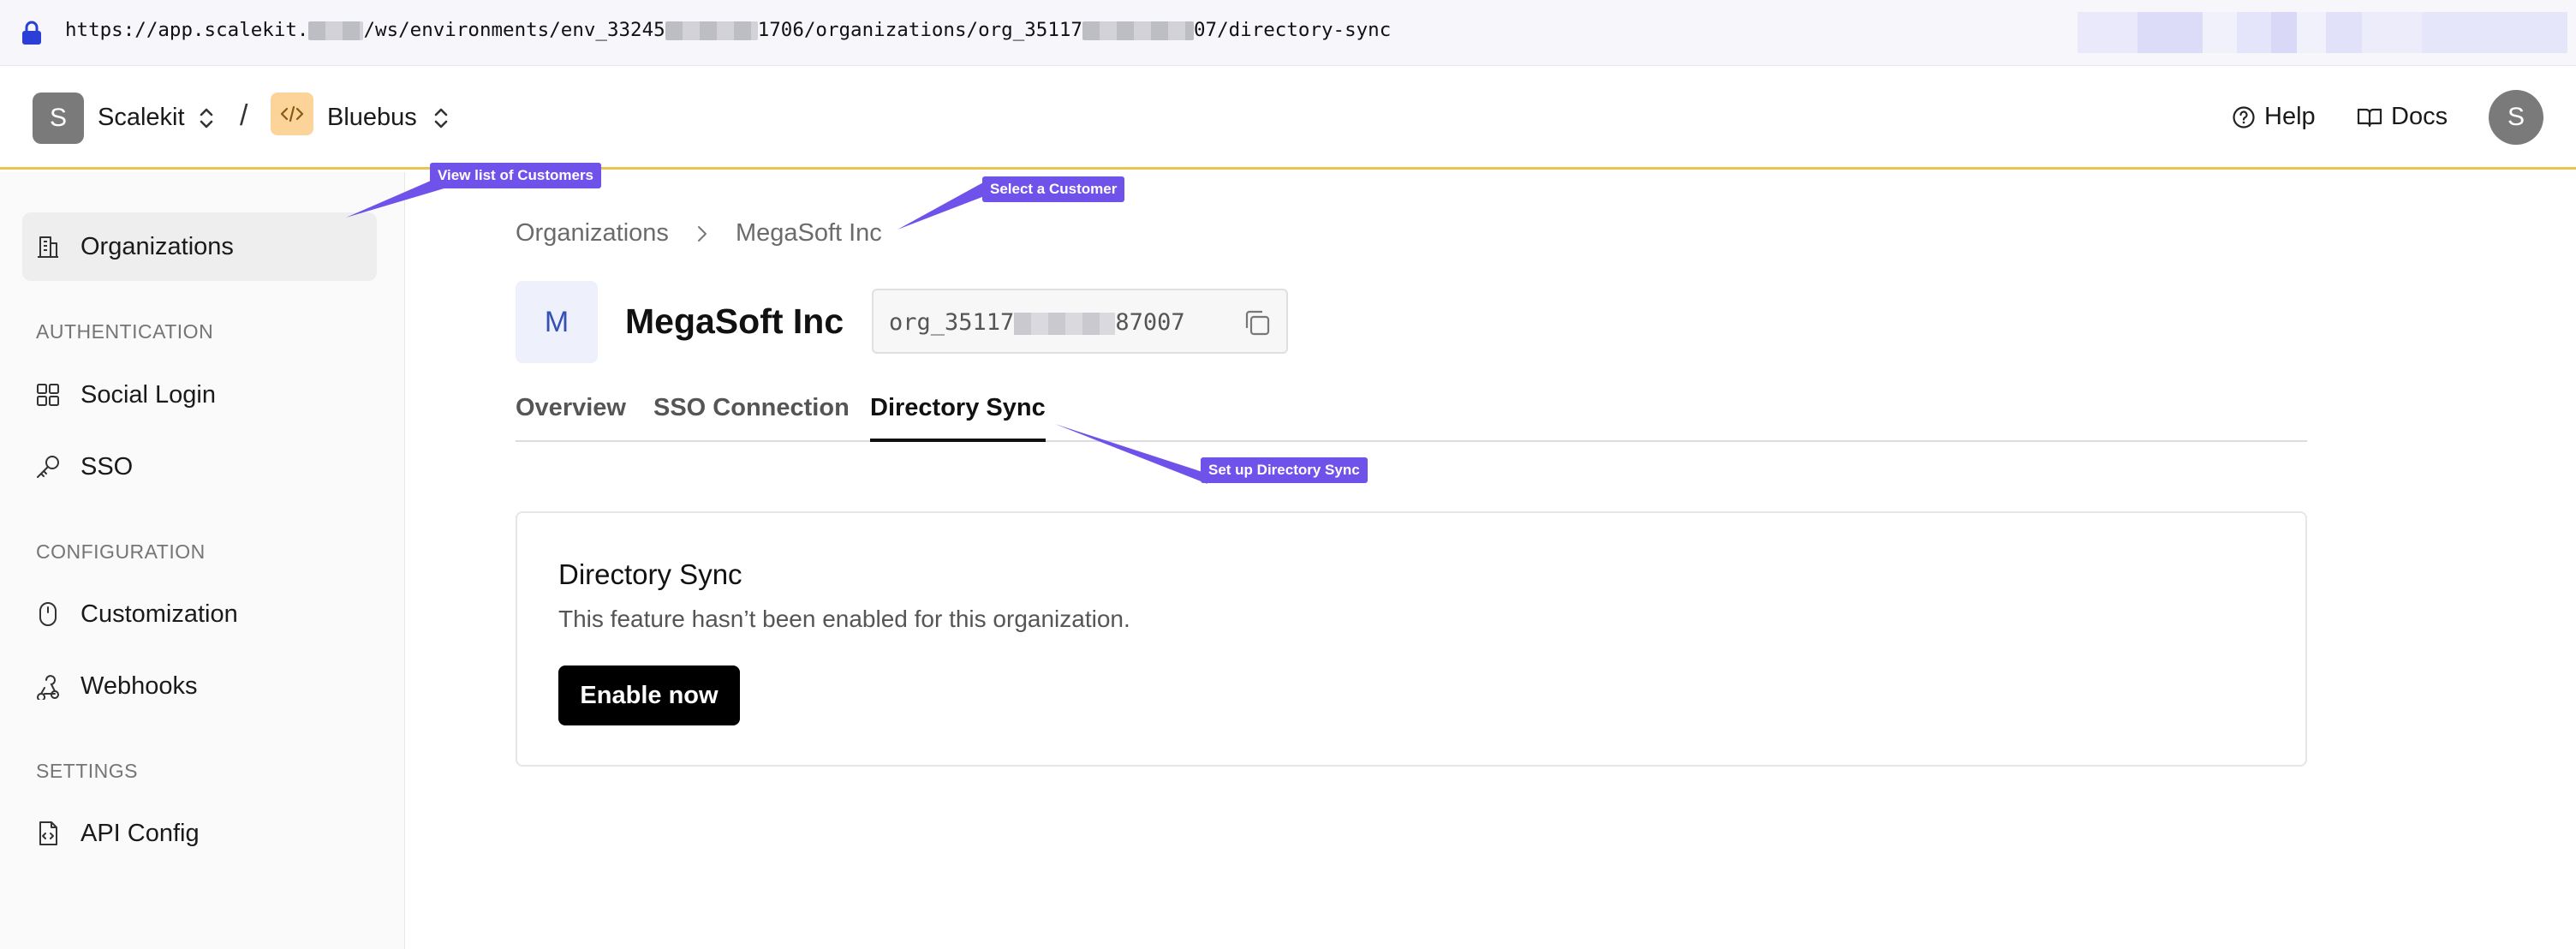 The image size is (2576, 949). Describe the element at coordinates (1284, 470) in the screenshot. I see `callout-setup-directory-sync: Set up Directory Sync` at that location.